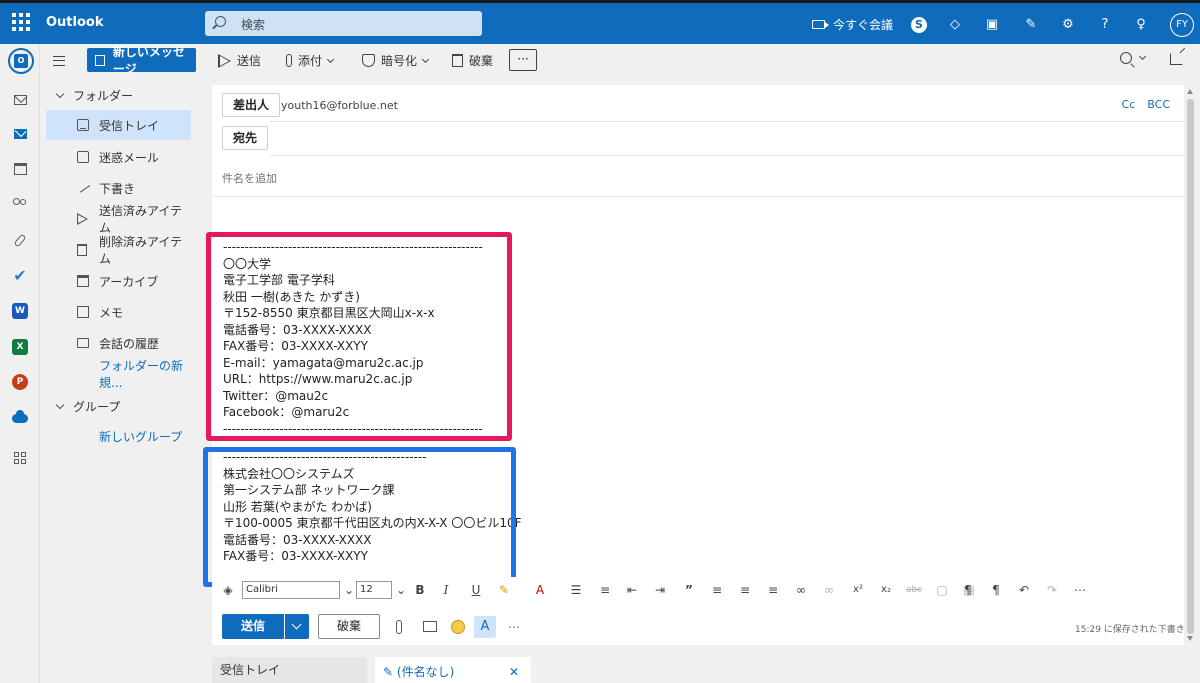 This screenshot has height=683, width=1200. I want to click on tab-inbox: 受信トレイ, so click(289, 670).